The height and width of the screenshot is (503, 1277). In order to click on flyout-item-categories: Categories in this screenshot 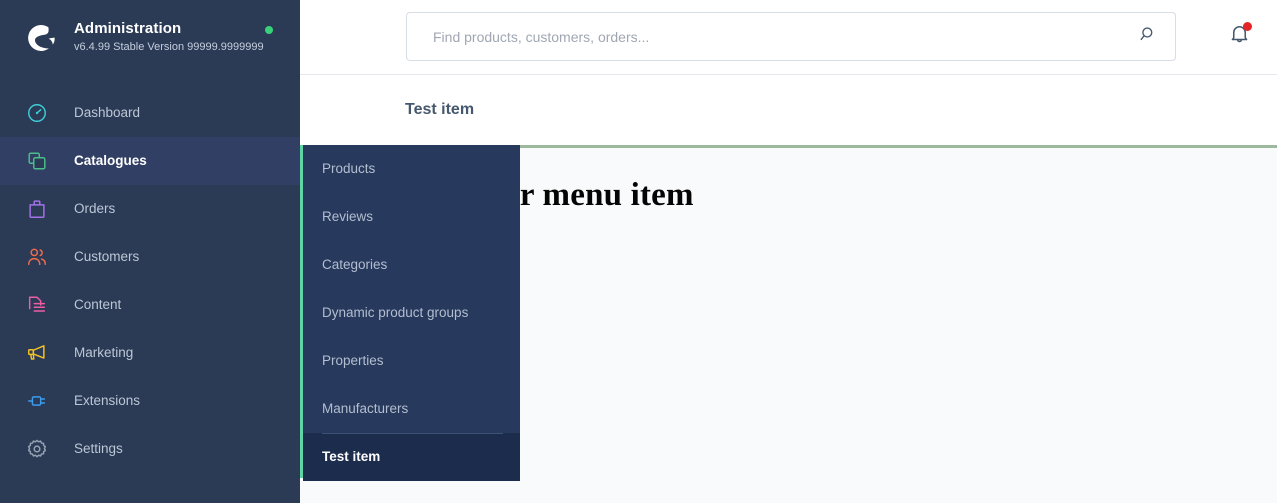, I will do `click(411, 265)`.